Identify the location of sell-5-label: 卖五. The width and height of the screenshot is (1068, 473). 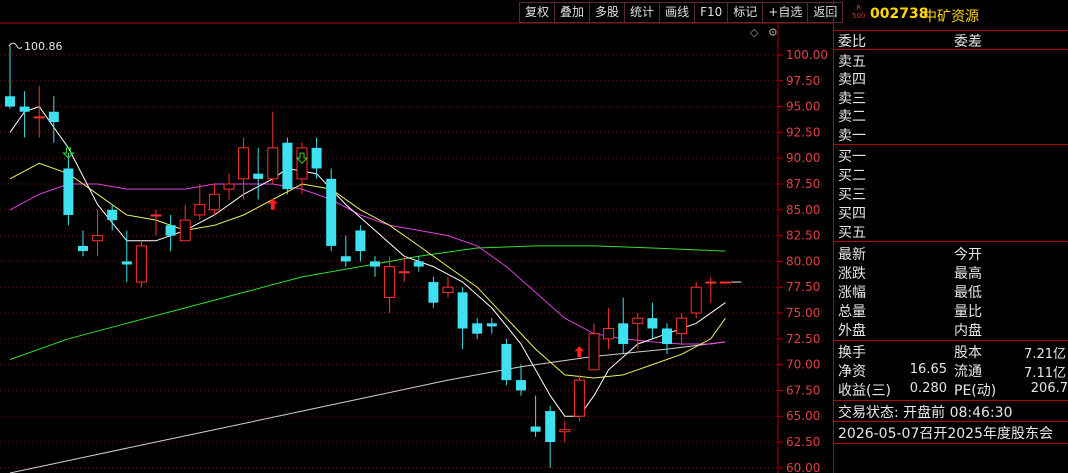
(852, 62).